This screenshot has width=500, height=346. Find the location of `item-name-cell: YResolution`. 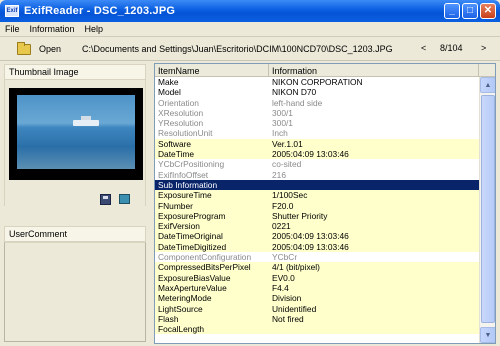

item-name-cell: YResolution is located at coordinates (181, 123).